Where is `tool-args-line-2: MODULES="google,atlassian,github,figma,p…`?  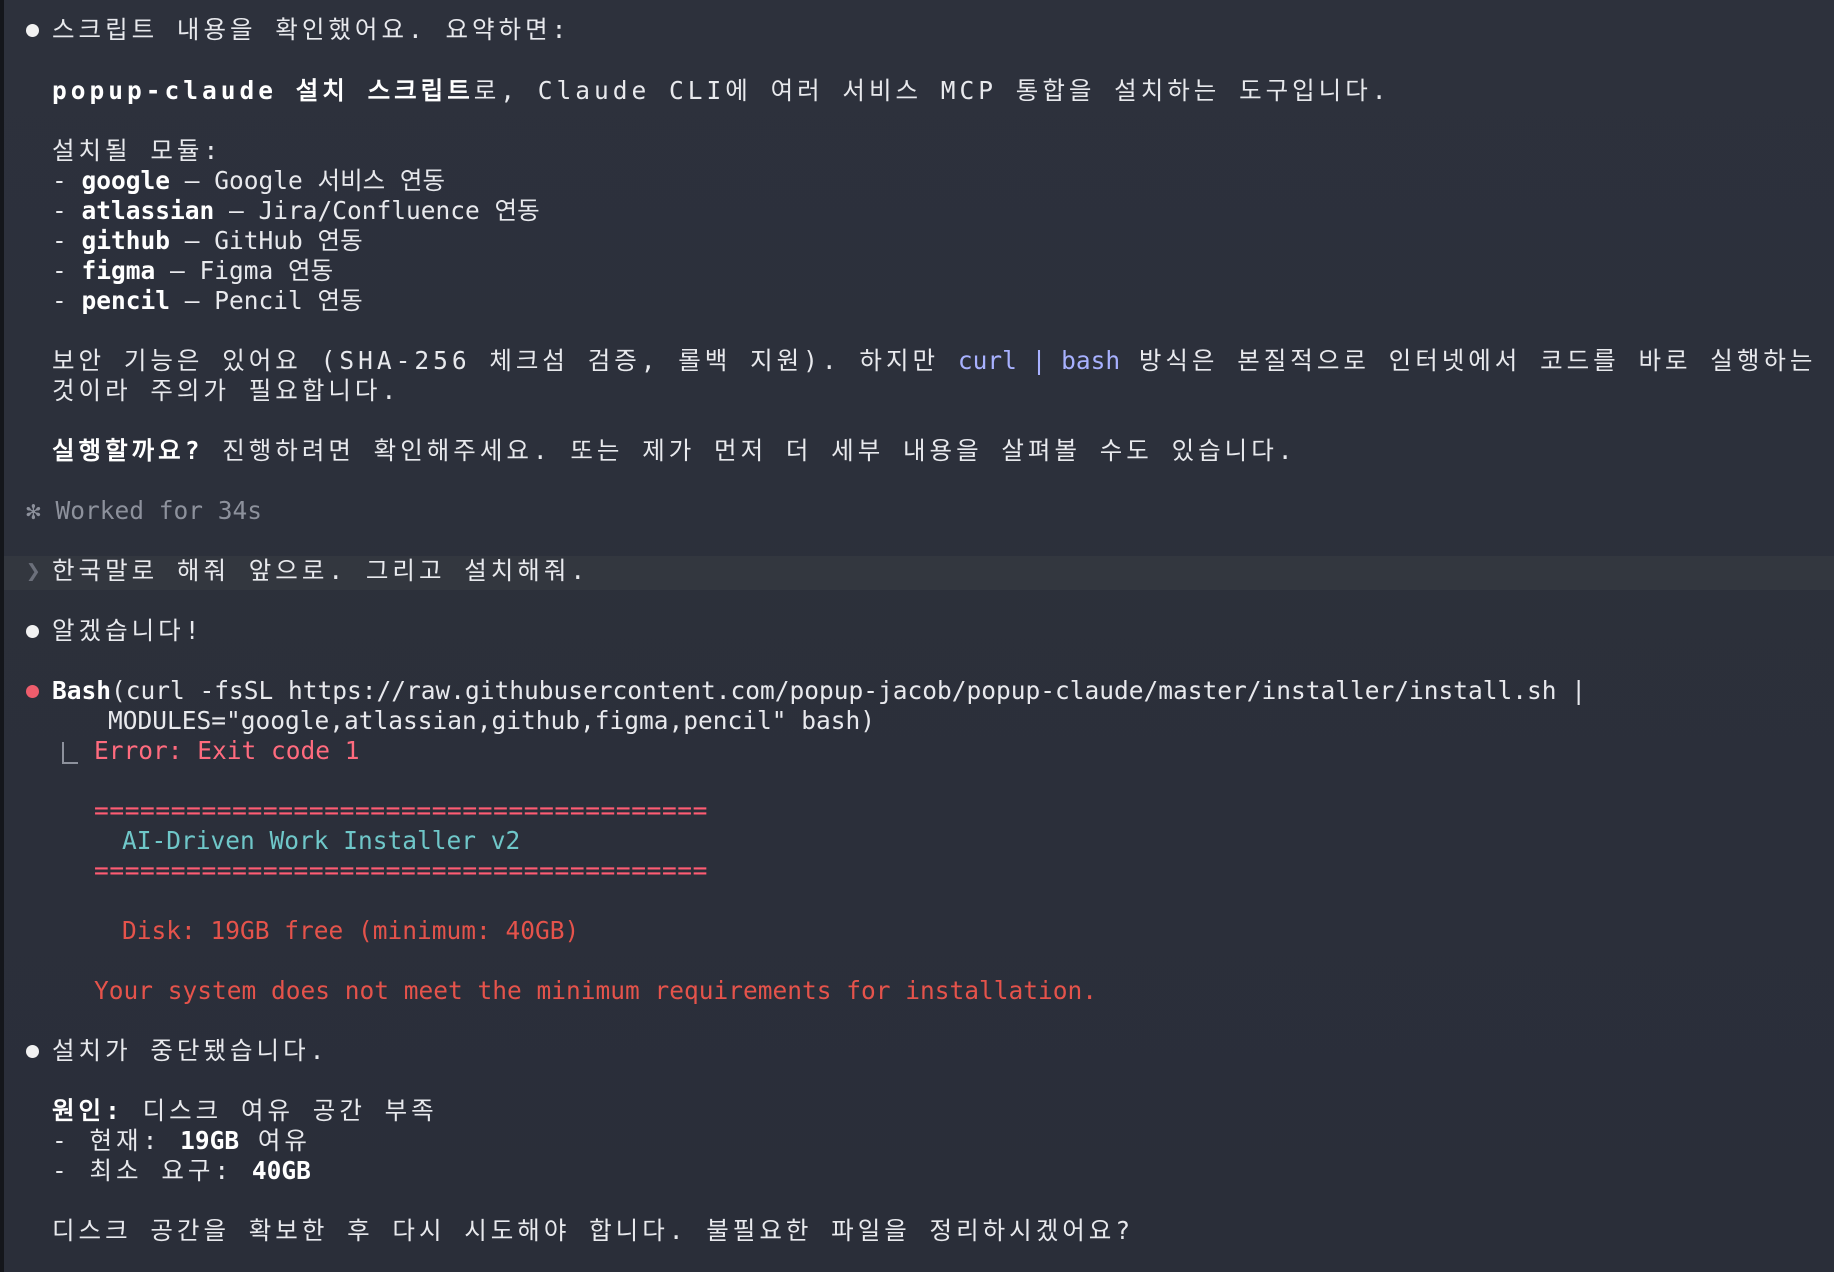
tool-args-line-2: MODULES="google,atlassian,github,figma,p… is located at coordinates (492, 720).